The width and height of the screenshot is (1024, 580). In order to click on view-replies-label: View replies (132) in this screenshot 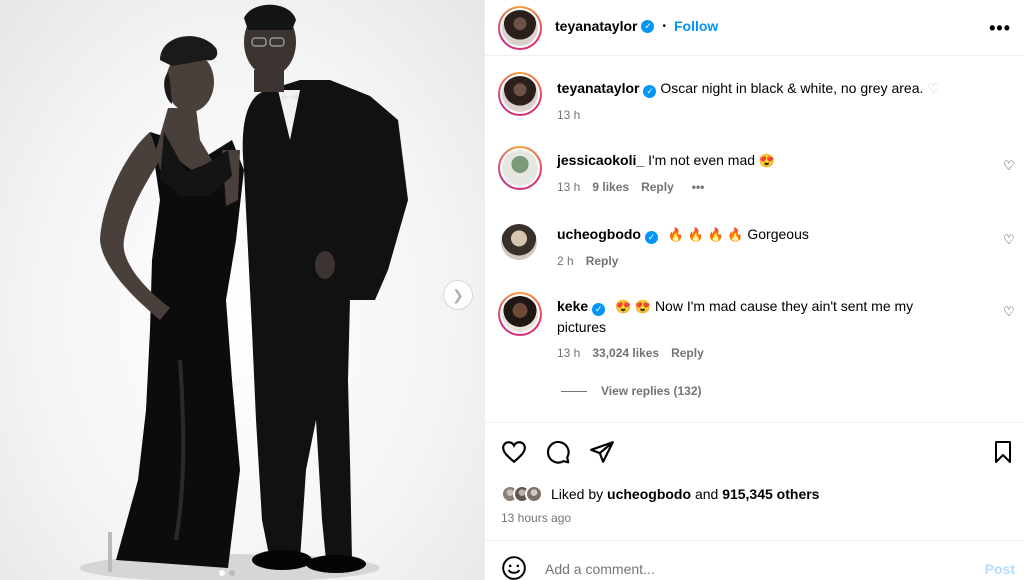, I will do `click(651, 391)`.